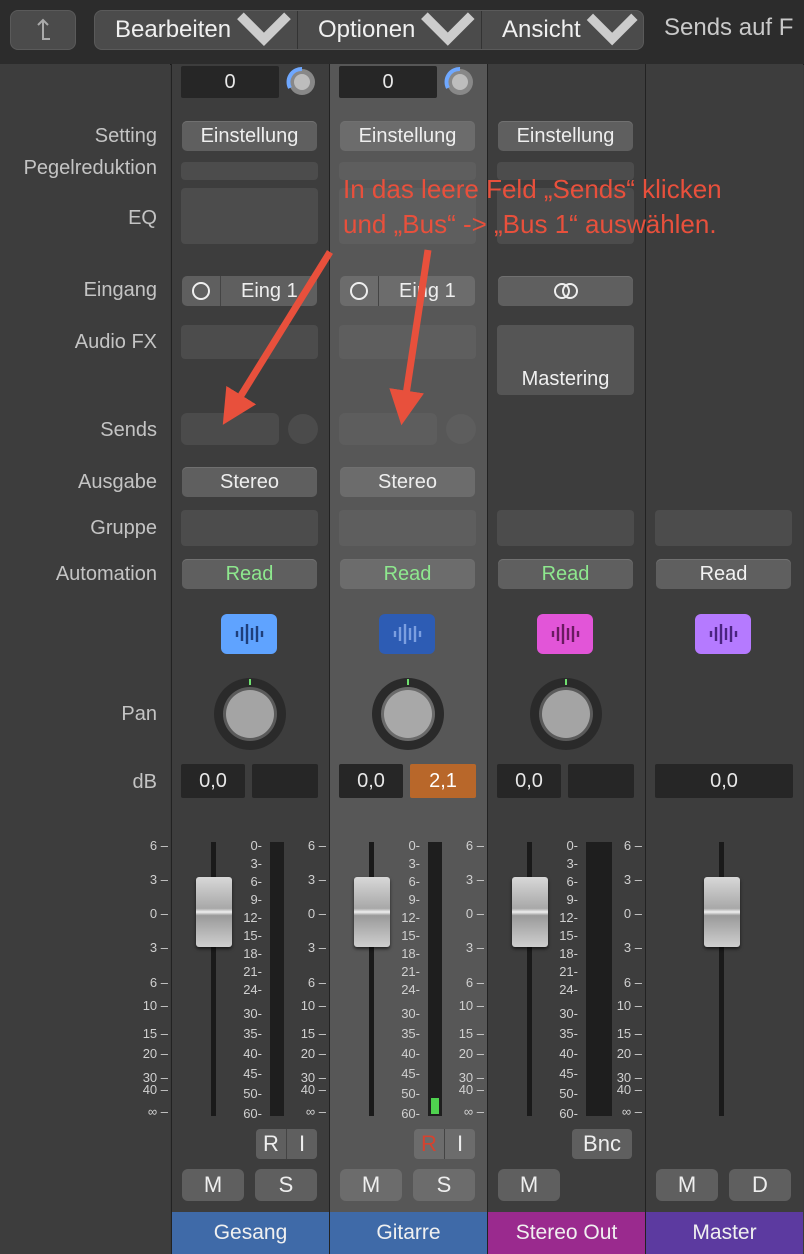 The height and width of the screenshot is (1254, 804). I want to click on fader-scale-tick: 10 –, so click(313, 1005).